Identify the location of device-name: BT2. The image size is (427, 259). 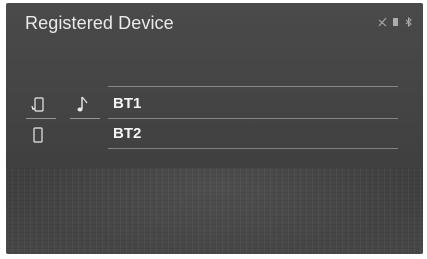
(127, 133).